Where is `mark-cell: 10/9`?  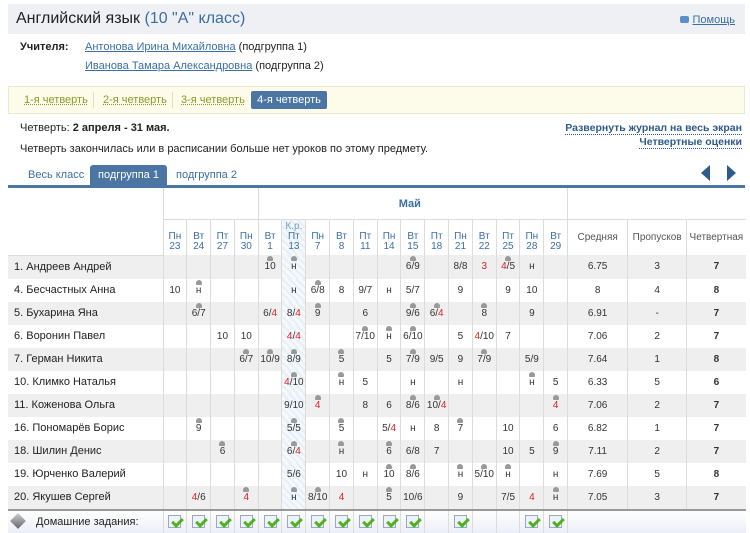 mark-cell: 10/9 is located at coordinates (269, 359).